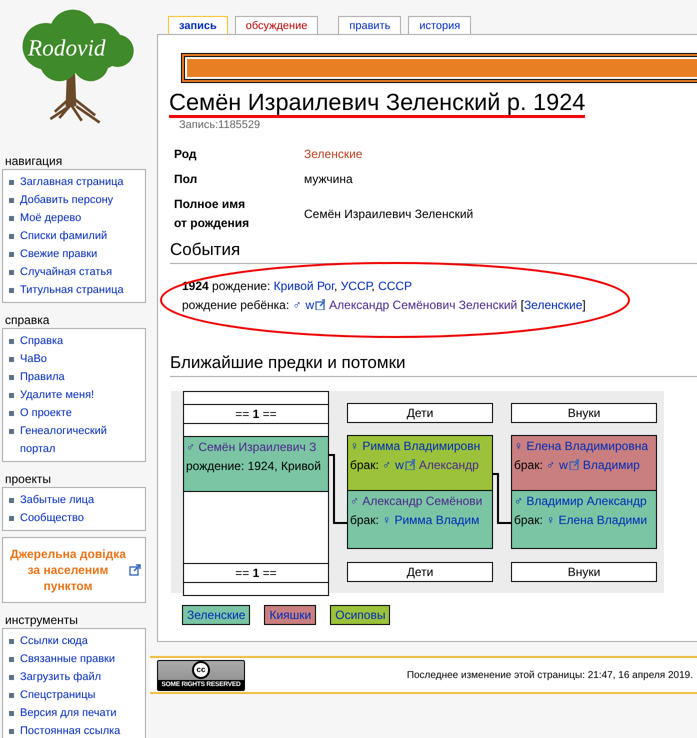 The height and width of the screenshot is (738, 697). I want to click on link: Александр, so click(448, 465).